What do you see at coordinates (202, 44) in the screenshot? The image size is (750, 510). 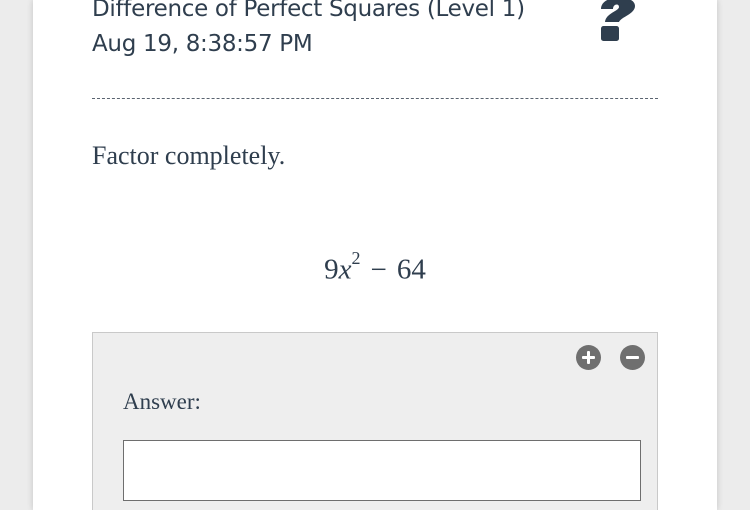 I see `timestamp: Aug 19, 8:38:57 PM` at bounding box center [202, 44].